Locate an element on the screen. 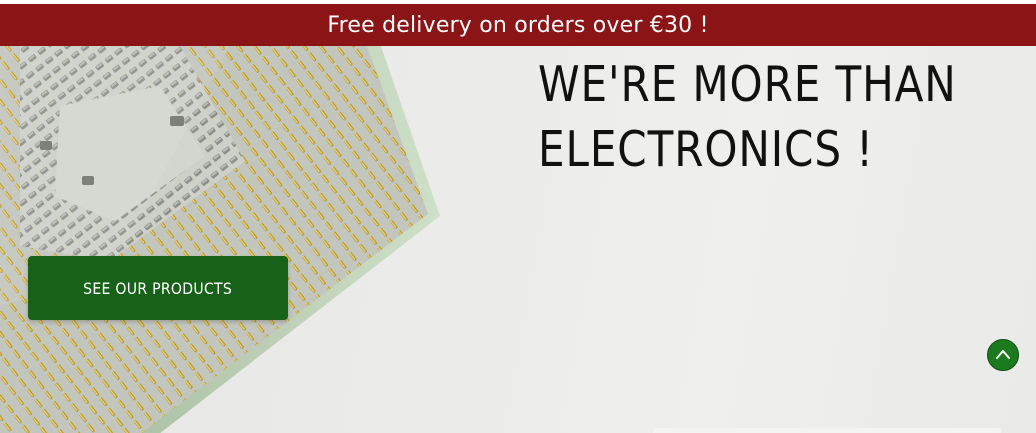 Image resolution: width=1036 pixels, height=433 pixels. headline-line-1: WE'RE MORE THAN is located at coordinates (747, 84).